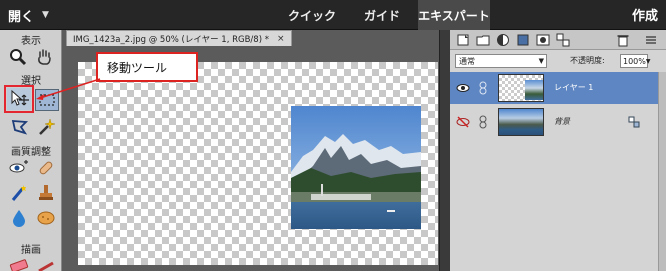  I want to click on layer-row-background: 背景, so click(558, 122).